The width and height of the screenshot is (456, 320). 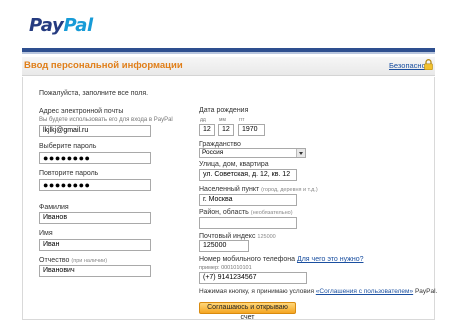 What do you see at coordinates (229, 189) in the screenshot?
I see `city-label-text: Населенный пункт` at bounding box center [229, 189].